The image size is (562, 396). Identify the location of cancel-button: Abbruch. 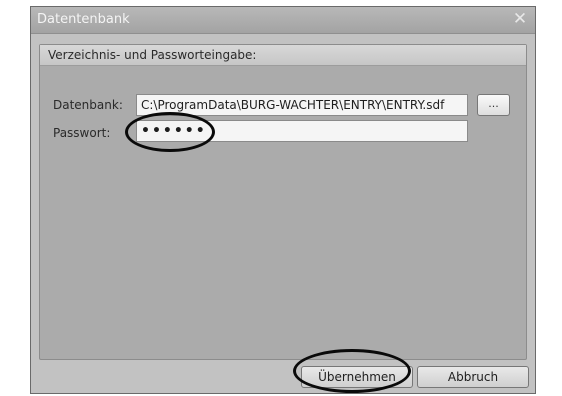
(473, 377).